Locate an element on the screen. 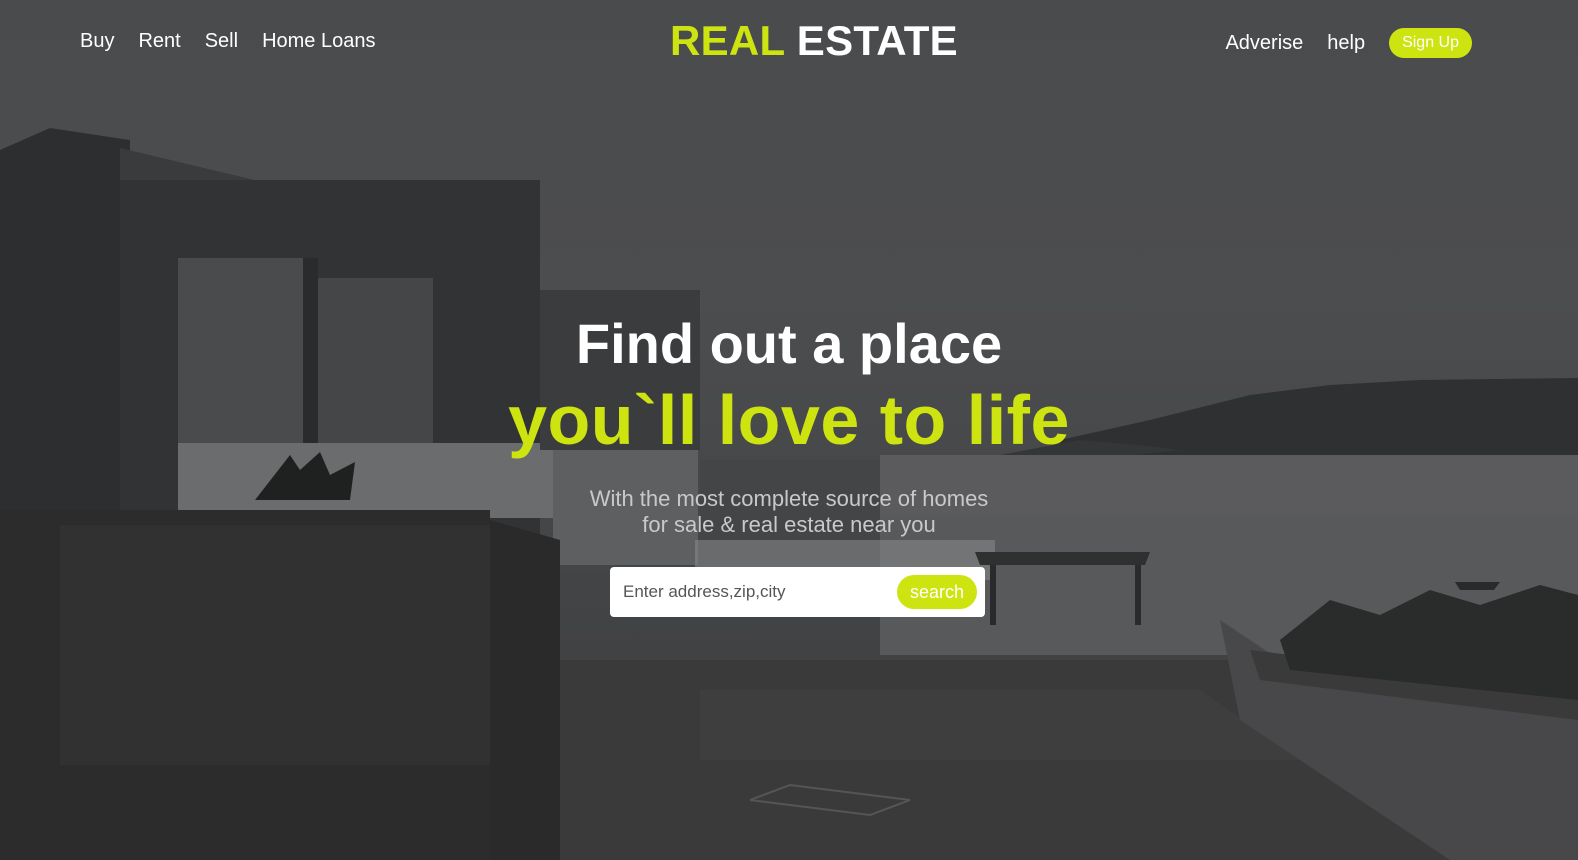  address-search-input is located at coordinates (753, 592).